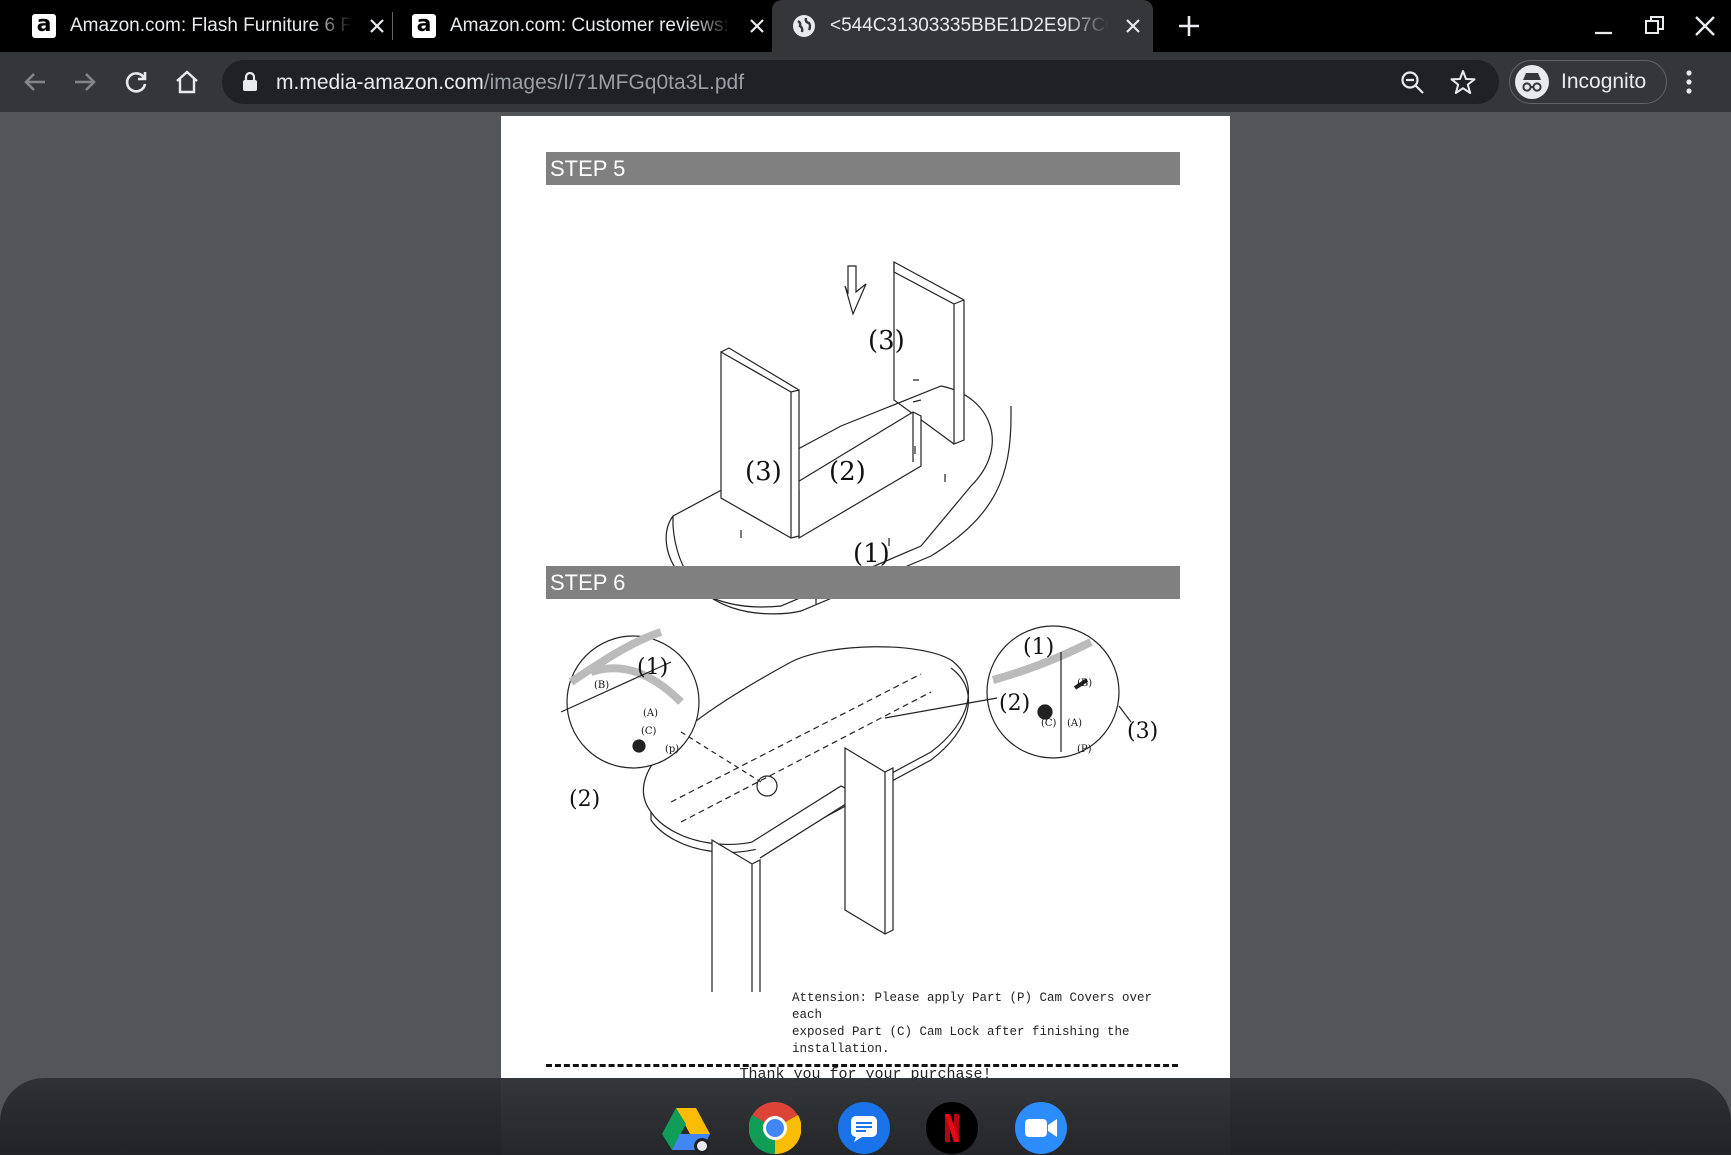 The height and width of the screenshot is (1155, 1731). I want to click on part1-label: (1), so click(871, 554).